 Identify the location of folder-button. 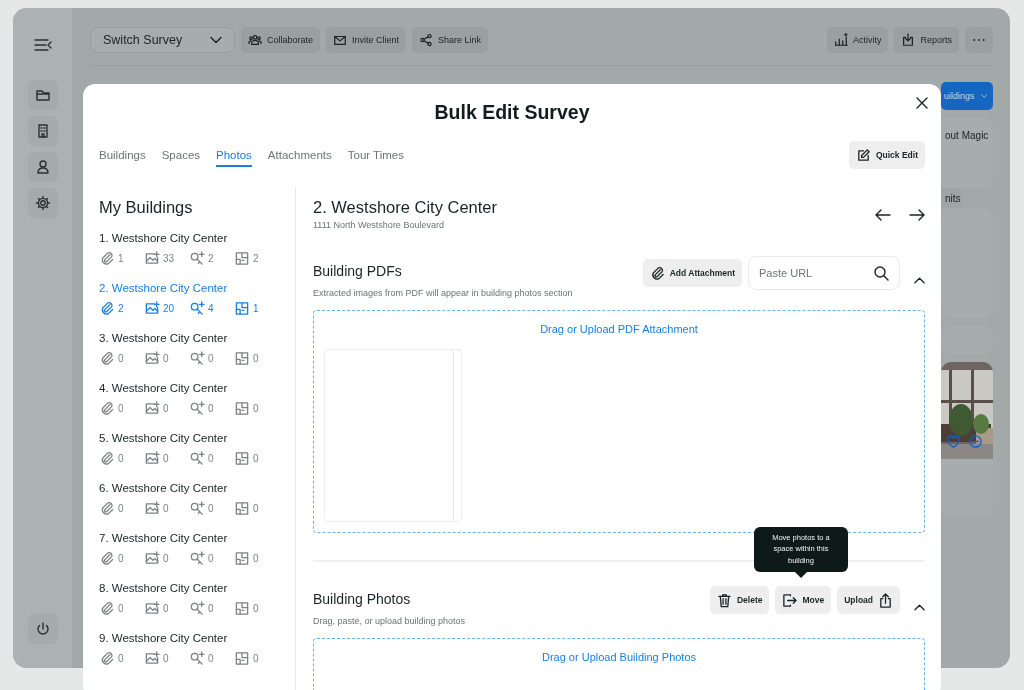
(42, 95).